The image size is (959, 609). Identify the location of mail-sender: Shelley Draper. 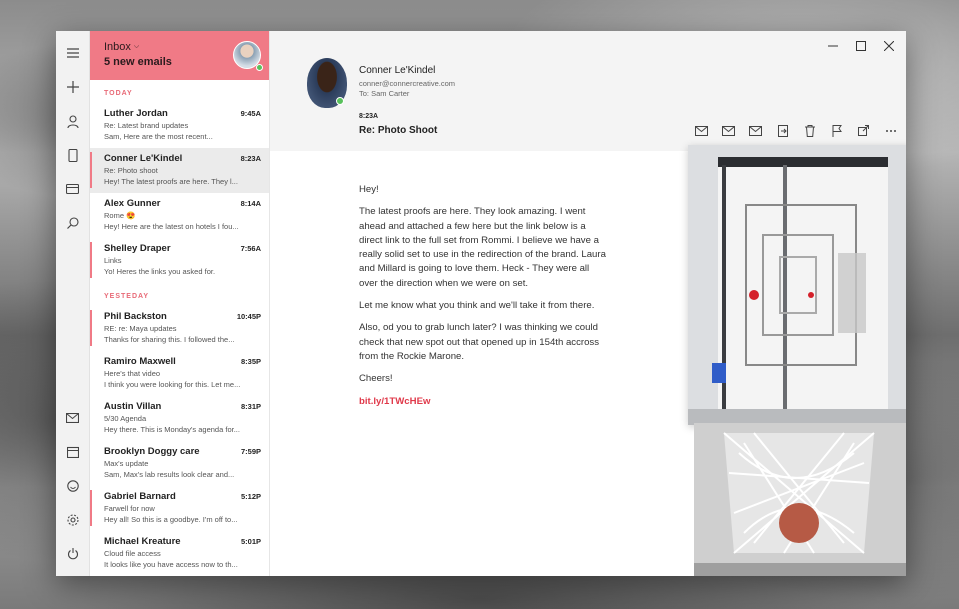
(137, 248).